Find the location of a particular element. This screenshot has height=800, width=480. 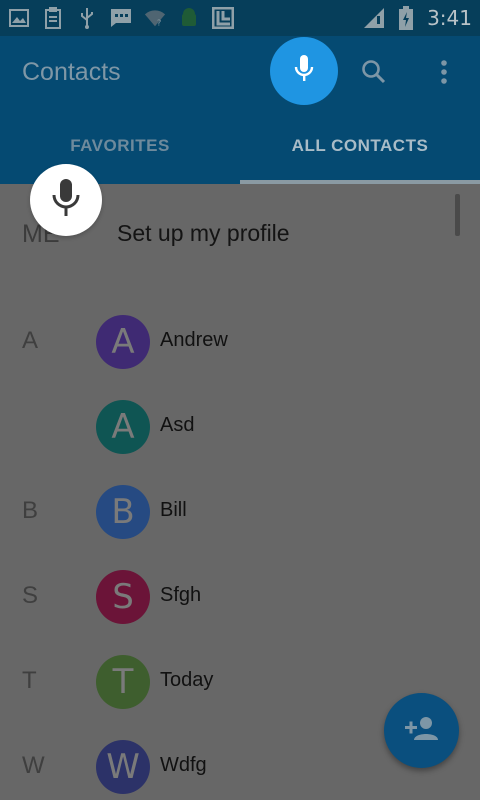

list-scrollbar is located at coordinates (457, 215).